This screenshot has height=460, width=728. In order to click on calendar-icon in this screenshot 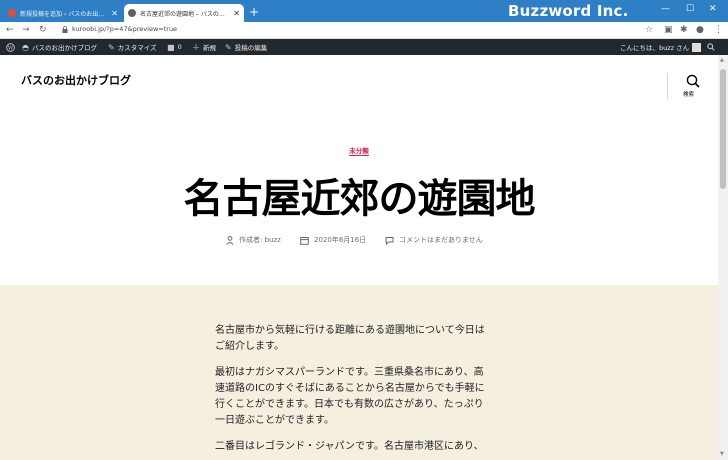, I will do `click(304, 240)`.